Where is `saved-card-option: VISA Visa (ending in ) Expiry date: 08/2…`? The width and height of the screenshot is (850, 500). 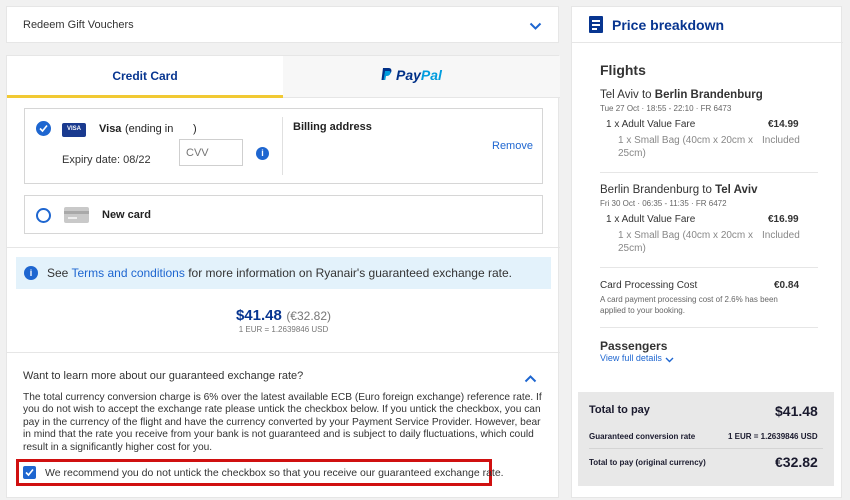
saved-card-option: VISA Visa (ending in ) Expiry date: 08/2… is located at coordinates (283, 146).